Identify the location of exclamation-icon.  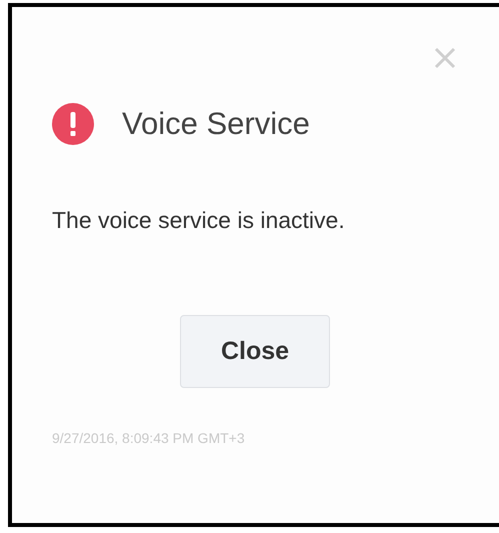
(73, 124).